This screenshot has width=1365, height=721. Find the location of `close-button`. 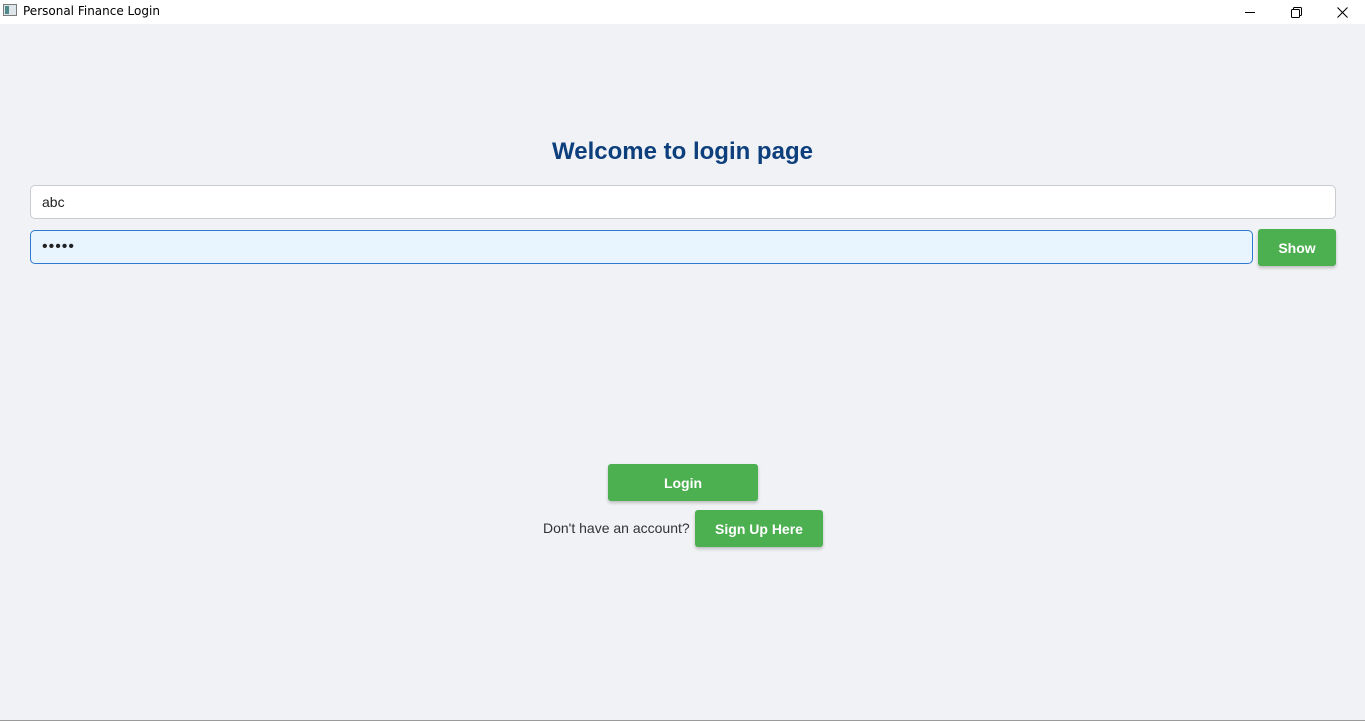

close-button is located at coordinates (1342, 12).